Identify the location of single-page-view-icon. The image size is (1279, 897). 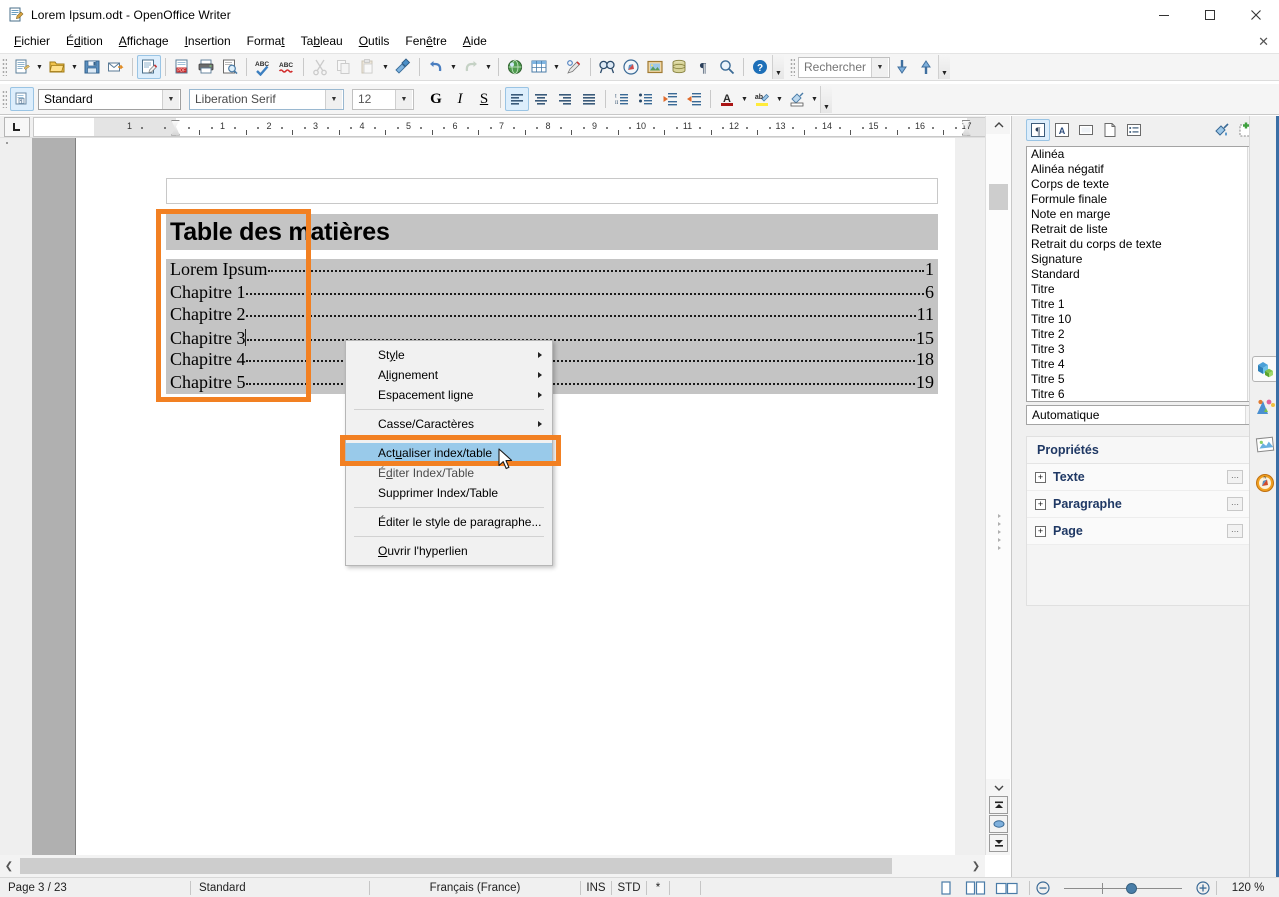
(945, 887).